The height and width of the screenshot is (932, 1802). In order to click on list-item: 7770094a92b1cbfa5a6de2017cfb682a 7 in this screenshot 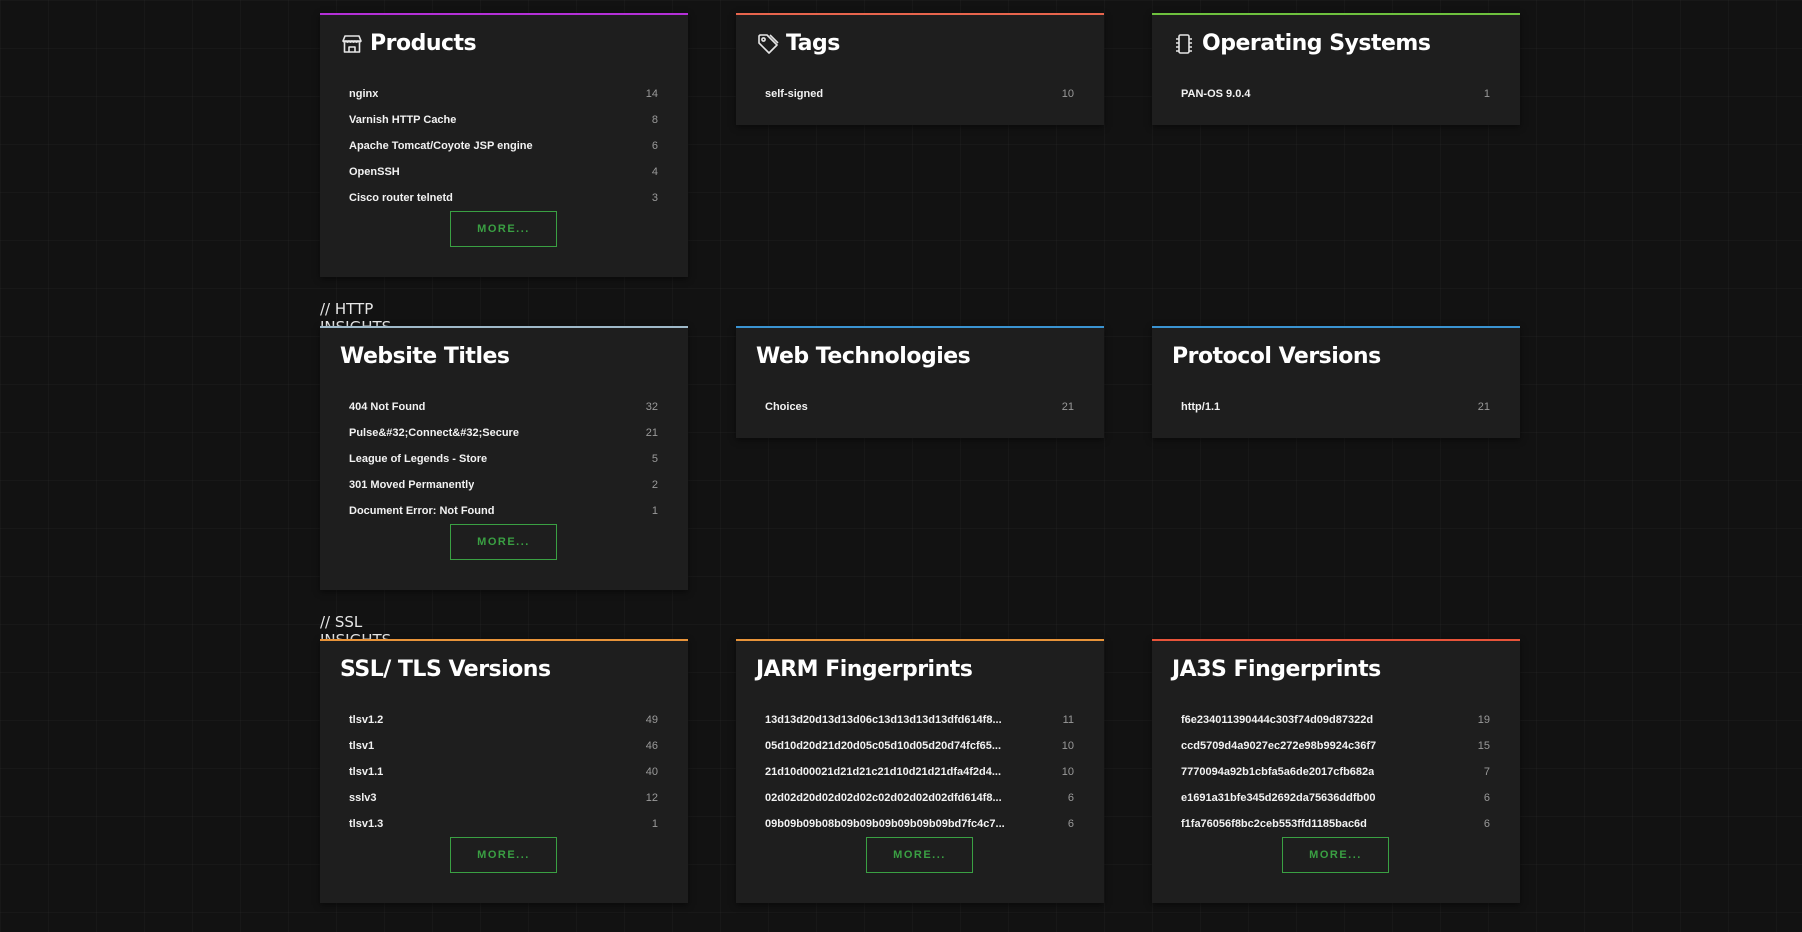, I will do `click(1335, 772)`.